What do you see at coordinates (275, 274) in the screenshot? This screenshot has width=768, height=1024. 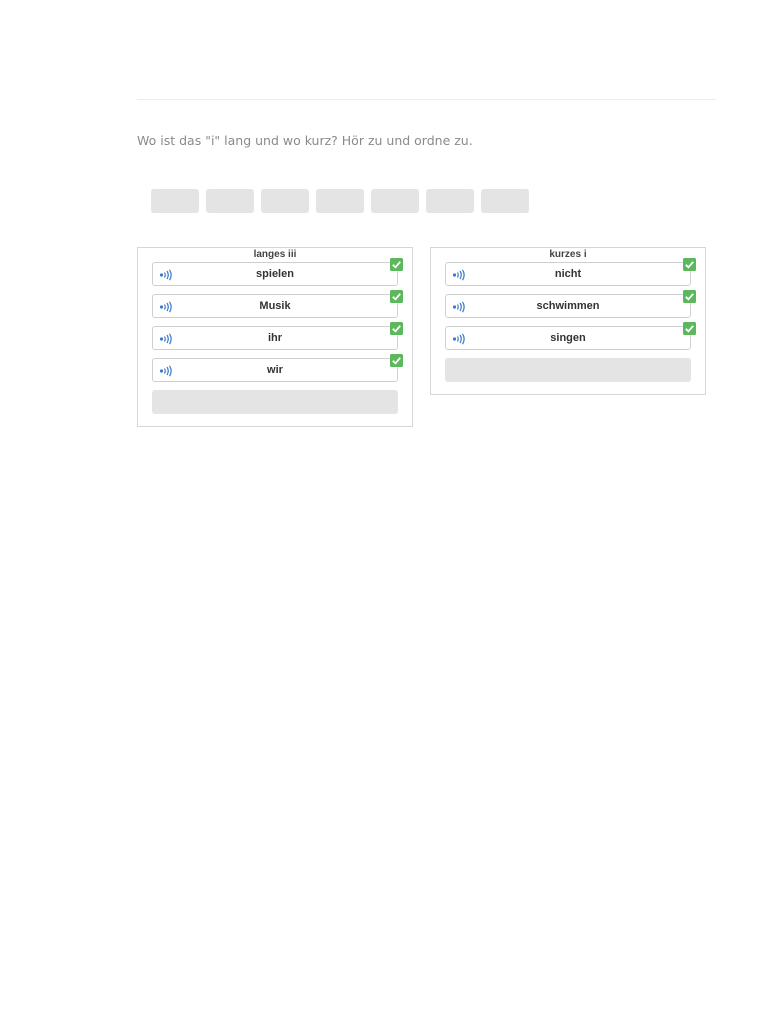 I see `word-label: spielen` at bounding box center [275, 274].